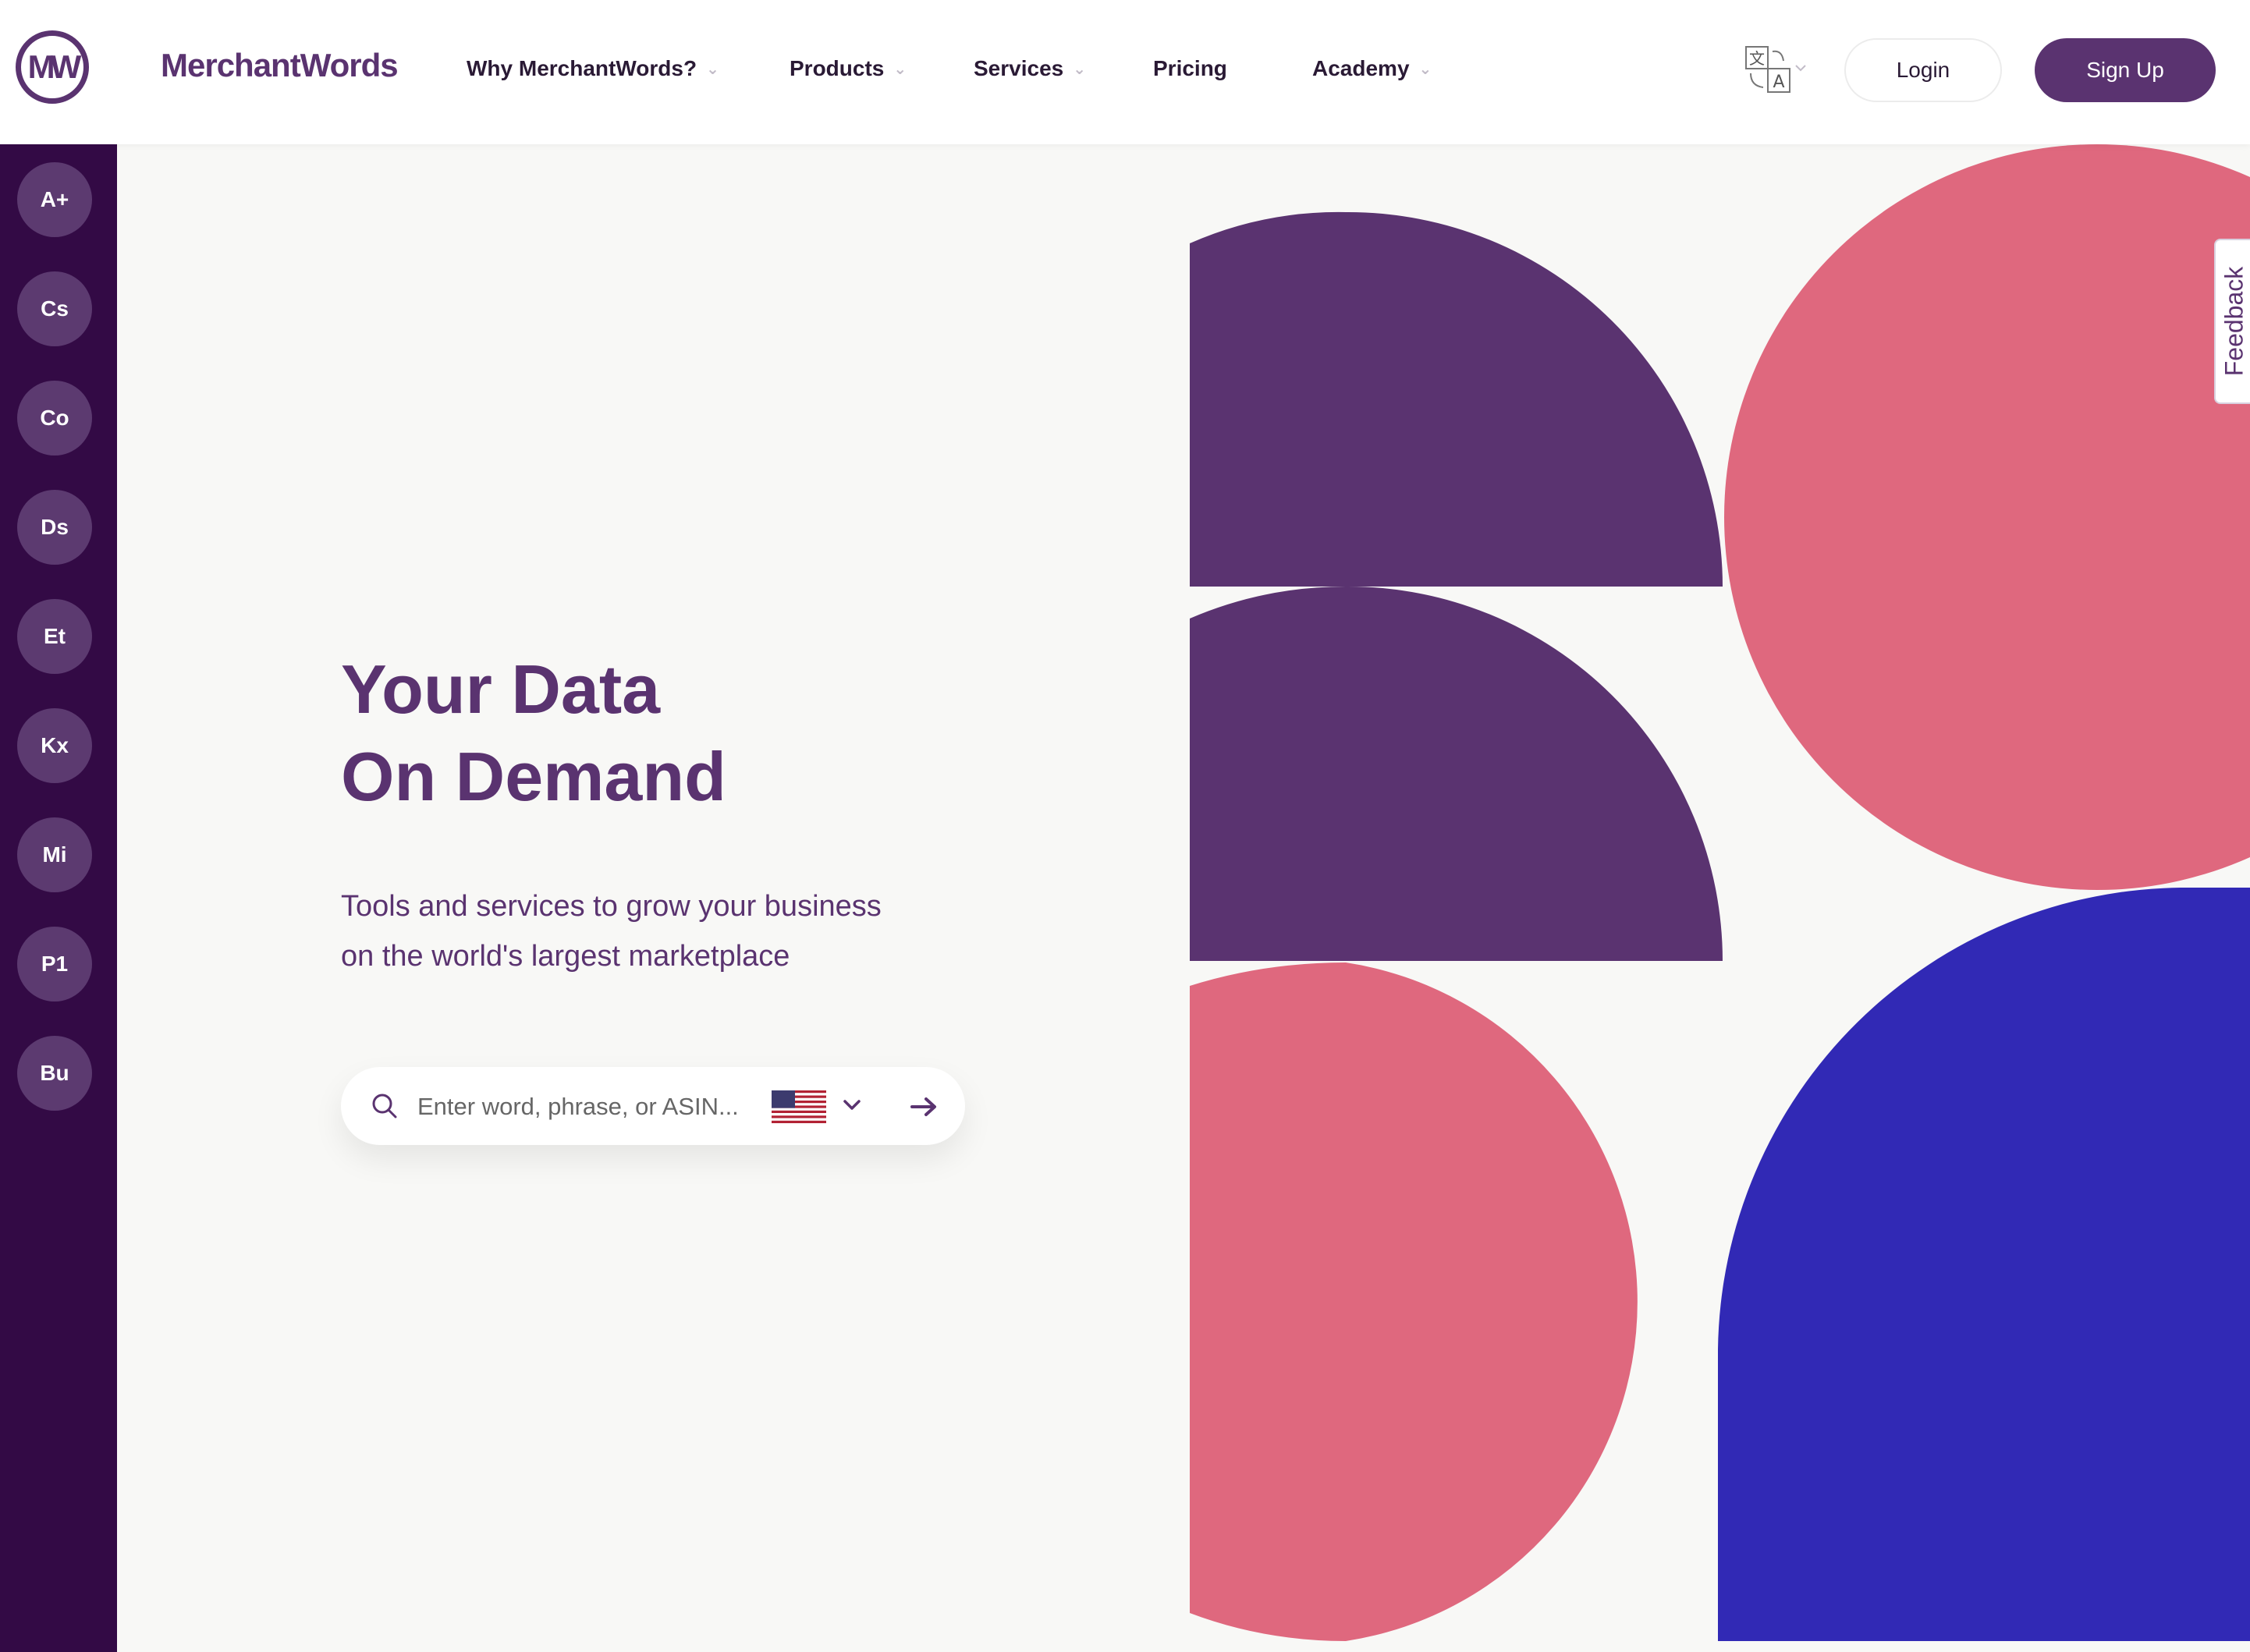 This screenshot has height=1652, width=2250. I want to click on sidebar-item-cs: Cs, so click(54, 308).